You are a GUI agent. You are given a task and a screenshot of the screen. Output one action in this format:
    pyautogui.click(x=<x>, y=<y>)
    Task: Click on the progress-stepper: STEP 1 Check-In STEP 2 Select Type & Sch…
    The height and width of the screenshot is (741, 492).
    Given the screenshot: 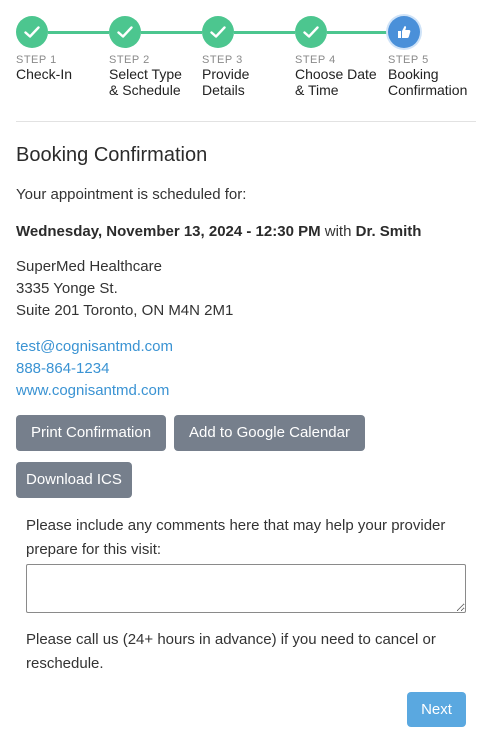 What is the action you would take?
    pyautogui.click(x=246, y=61)
    